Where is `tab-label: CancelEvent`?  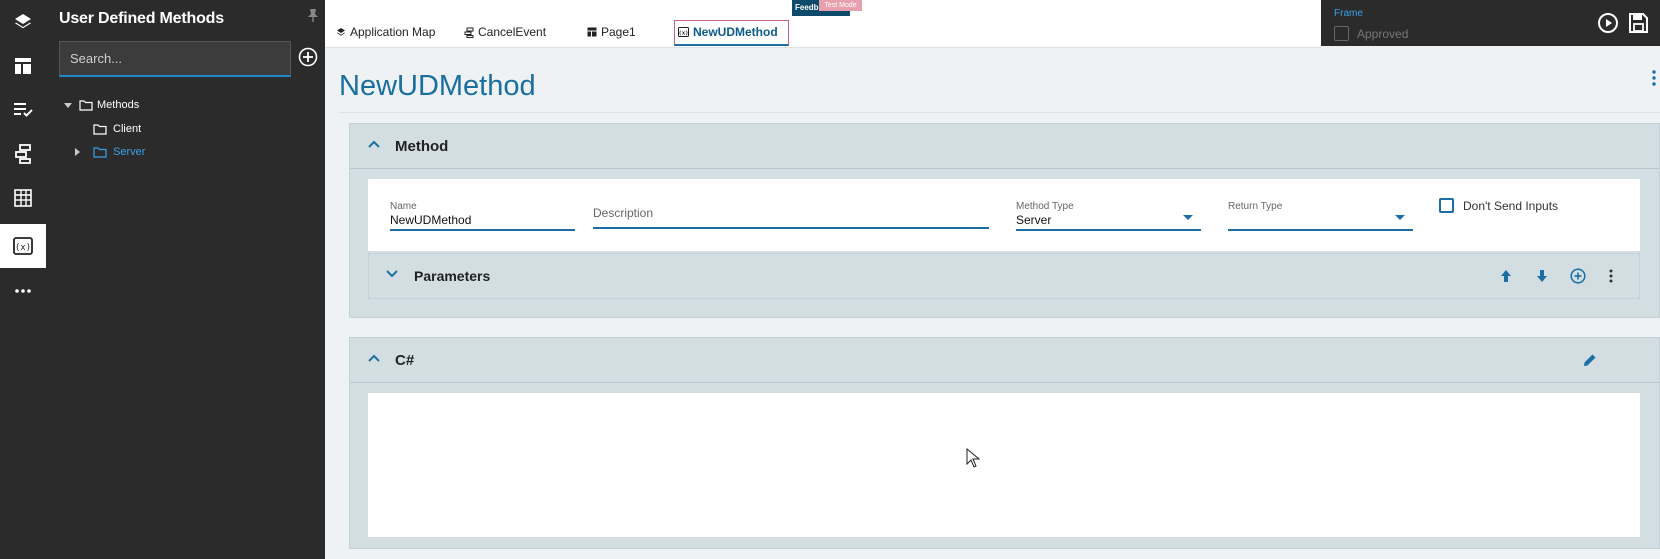 tab-label: CancelEvent is located at coordinates (512, 32).